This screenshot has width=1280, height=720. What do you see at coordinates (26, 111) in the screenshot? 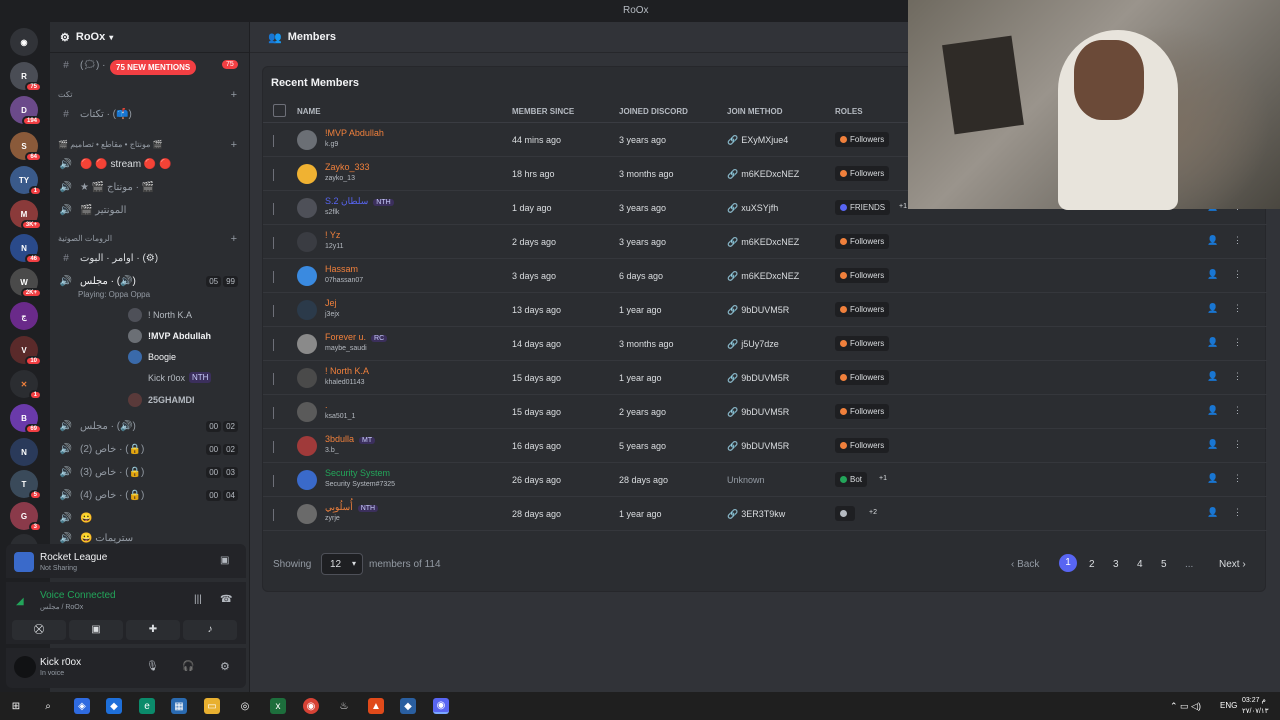
I see `server-icon: D 194` at bounding box center [26, 111].